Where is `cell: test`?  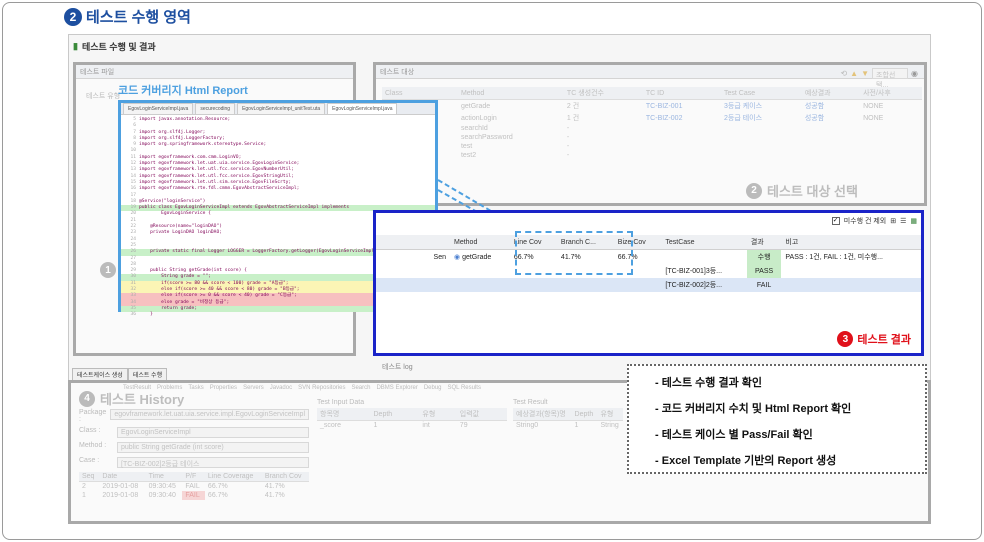 cell: test is located at coordinates (466, 146).